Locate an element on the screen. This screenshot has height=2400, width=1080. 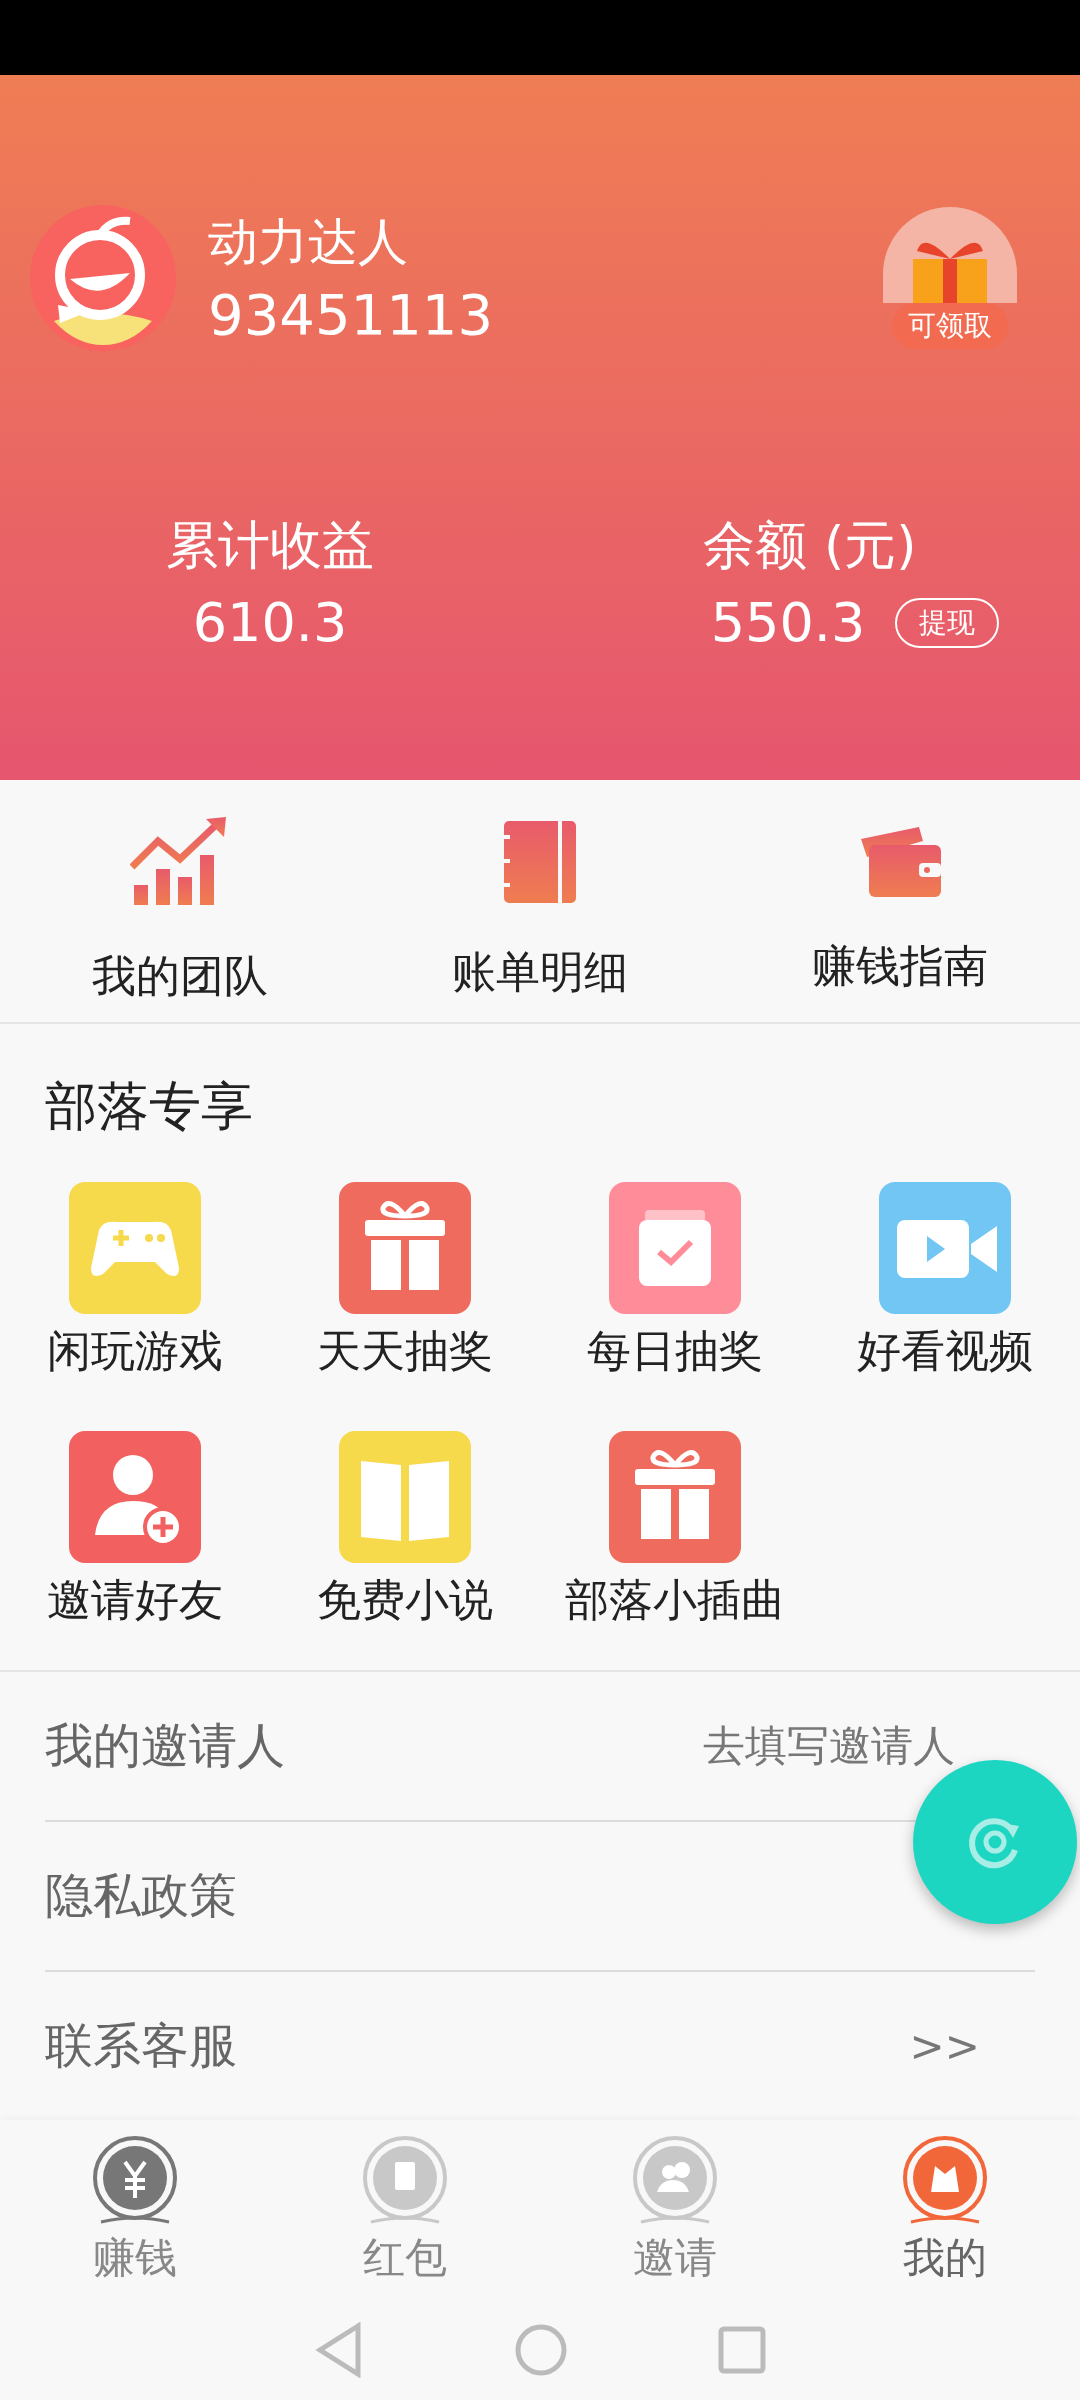
notebook-icon is located at coordinates (540, 861).